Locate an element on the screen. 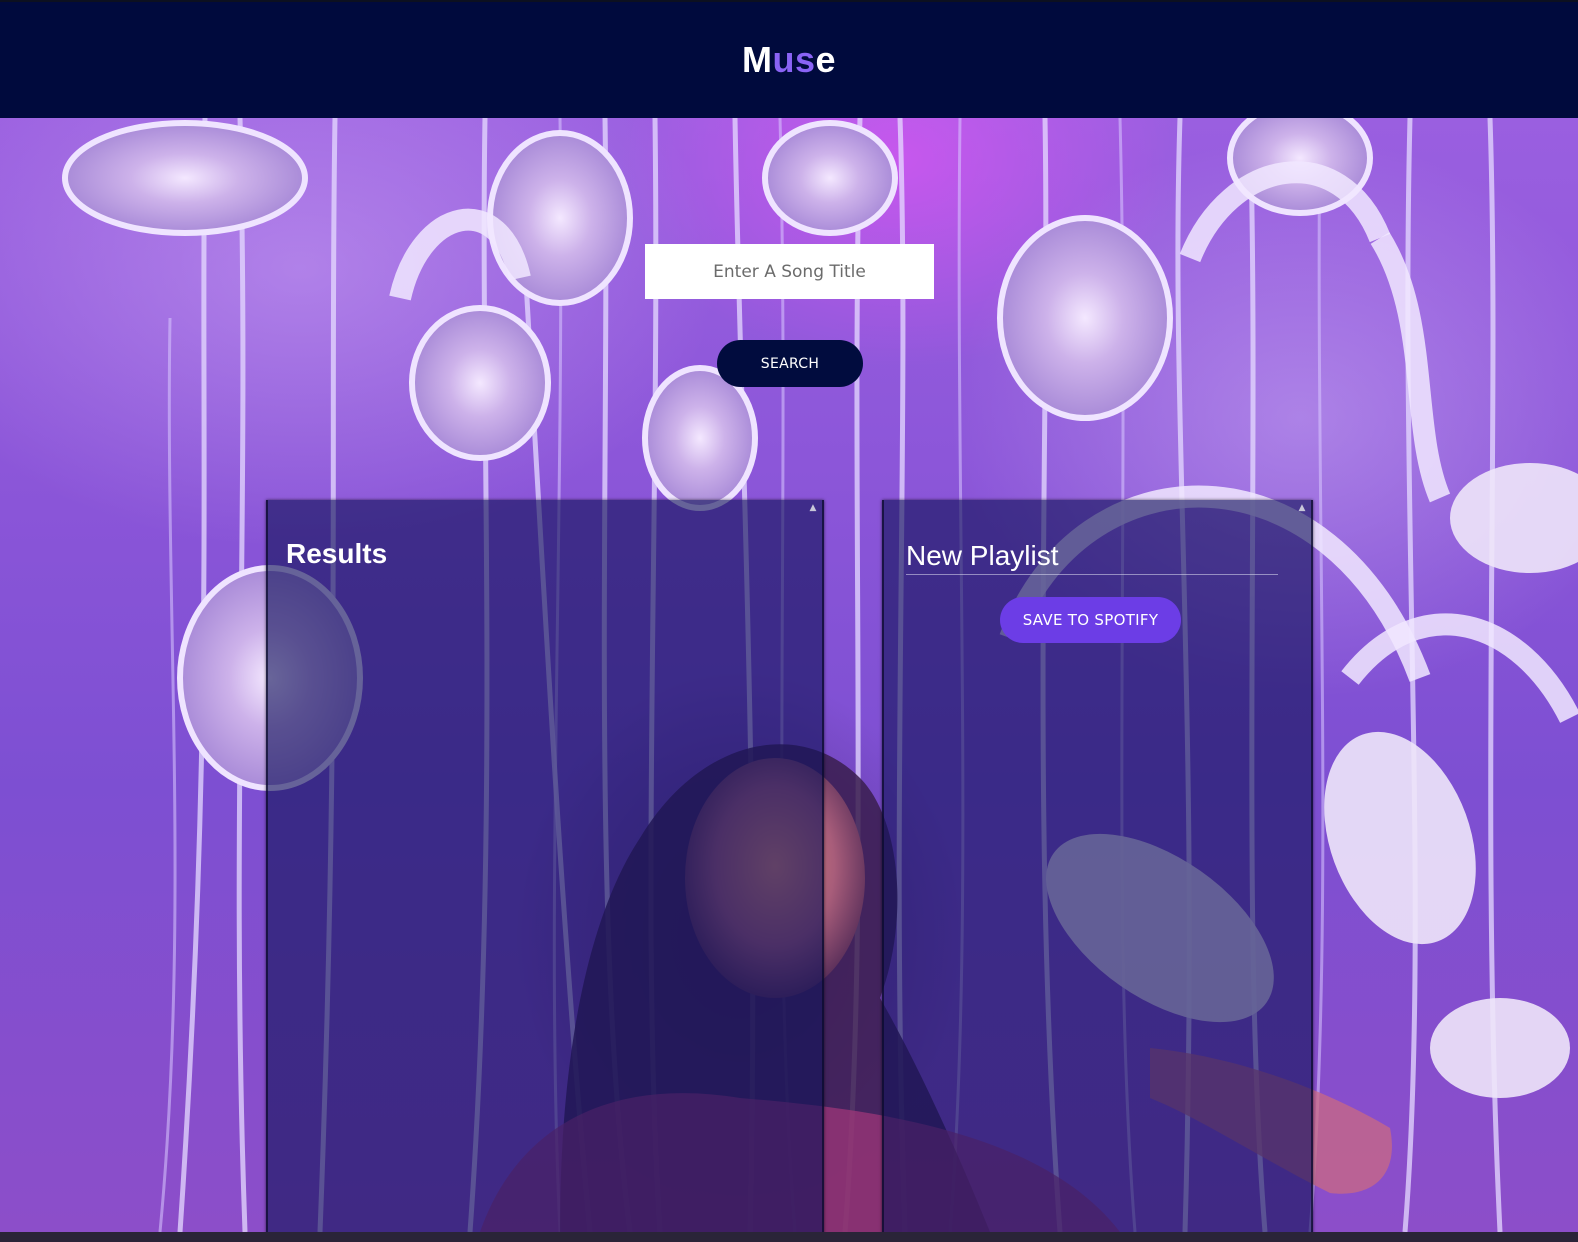 This screenshot has height=1242, width=1578. save-to-spotify-button: SAVE TO SPOTIFY is located at coordinates (1090, 620).